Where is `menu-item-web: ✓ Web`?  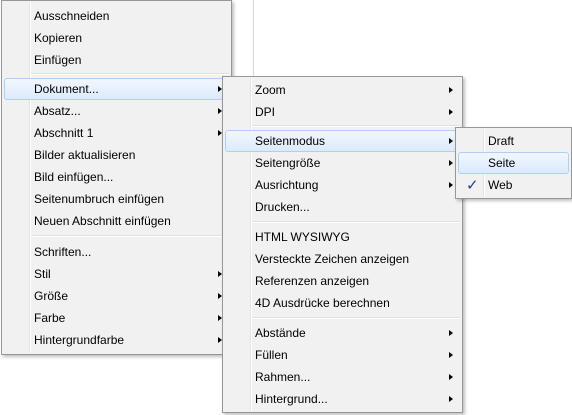
menu-item-web: ✓ Web is located at coordinates (513, 185).